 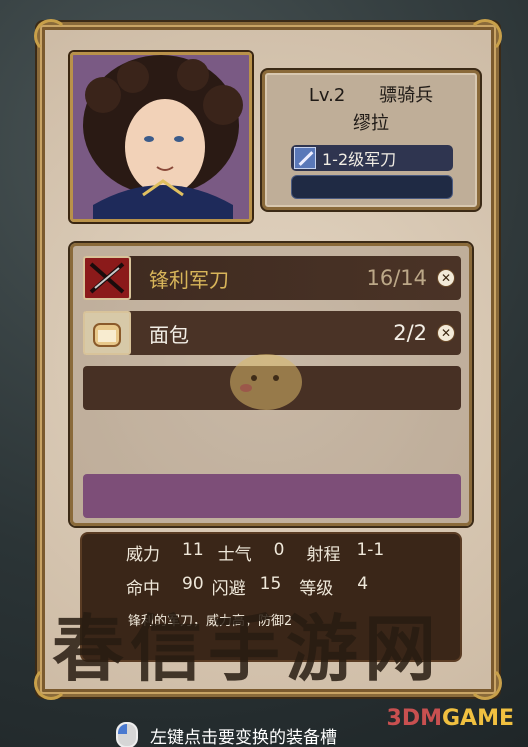 What do you see at coordinates (272, 278) in the screenshot?
I see `inventory-slot-1: 锋利军刀 16/14 ✕` at bounding box center [272, 278].